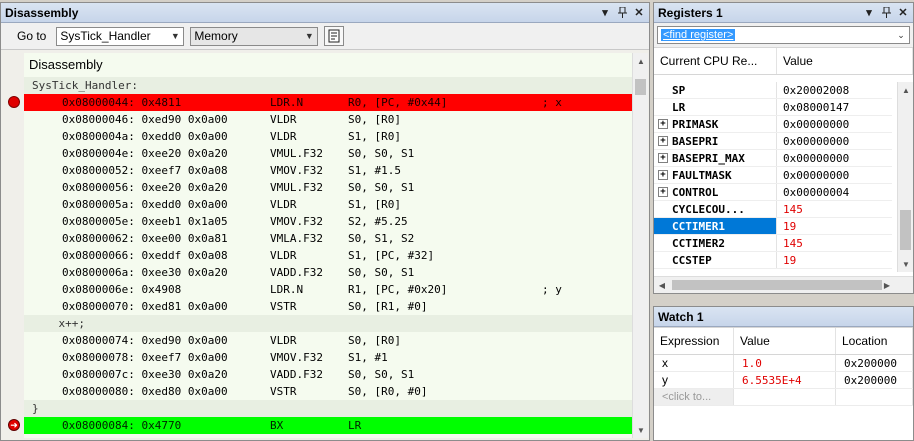  Describe the element at coordinates (328, 85) in the screenshot. I see `source-line: SysTick_Handler:` at that location.